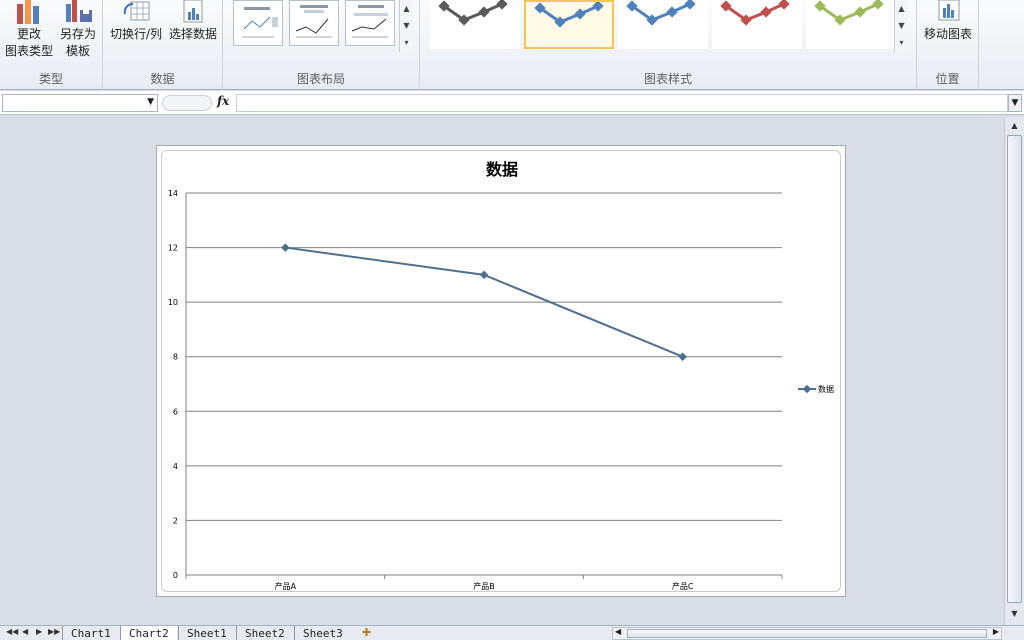 The image size is (1024, 640). Describe the element at coordinates (79, 11) in the screenshot. I see `save-template-icon` at that location.